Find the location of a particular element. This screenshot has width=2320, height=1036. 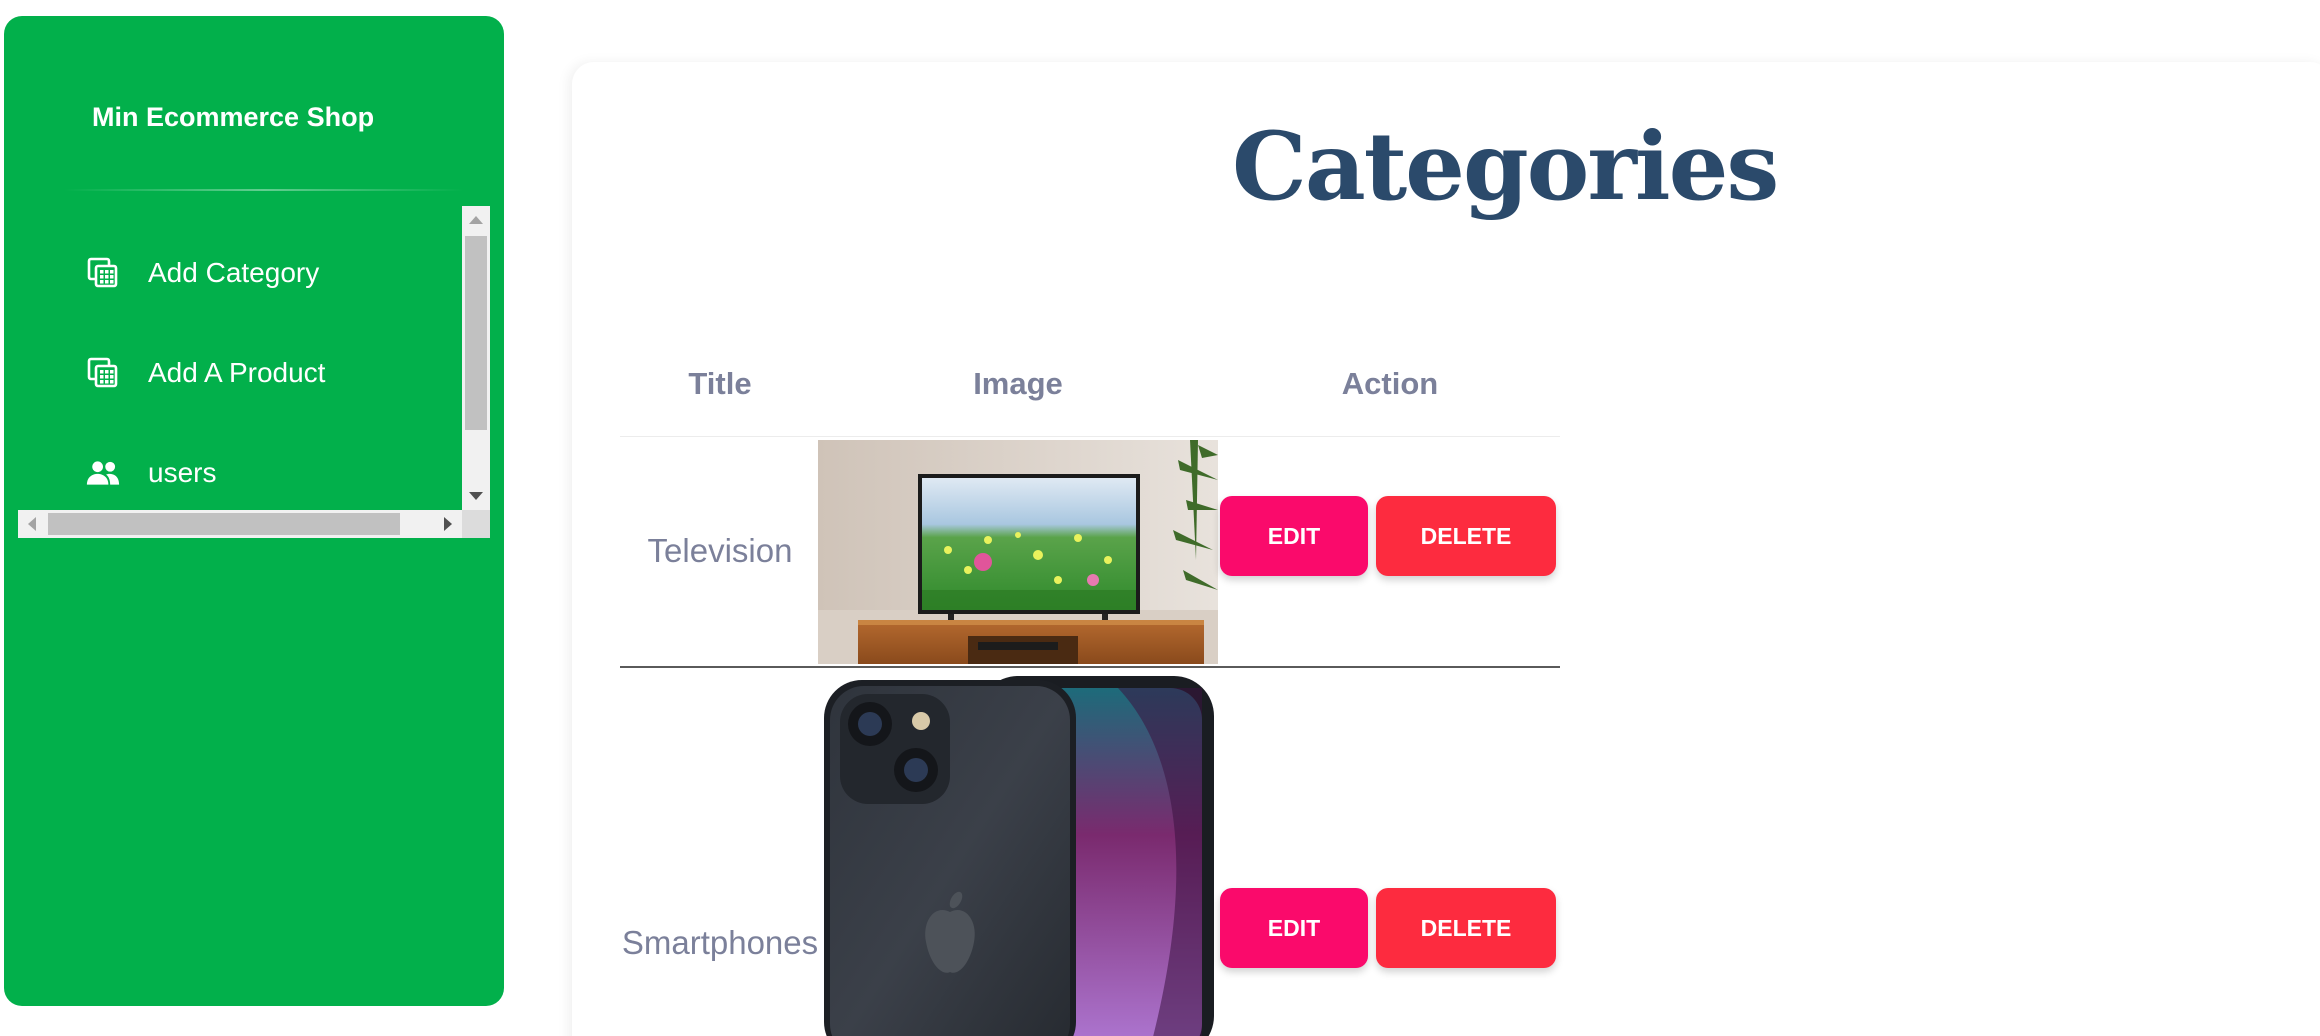

product-grid-icon is located at coordinates (103, 373).